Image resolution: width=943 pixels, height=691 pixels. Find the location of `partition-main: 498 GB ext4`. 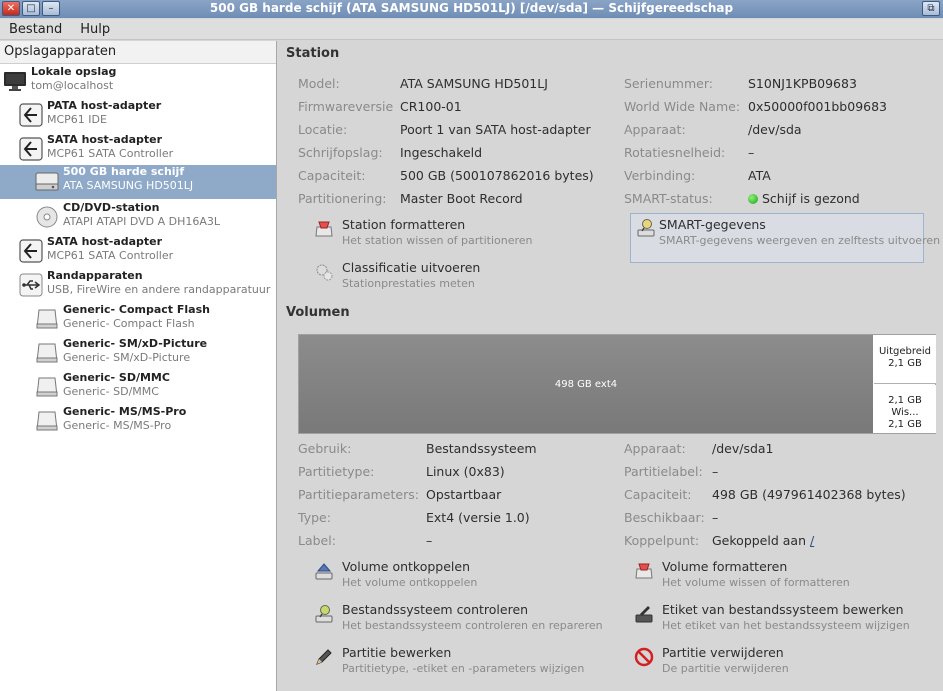

partition-main: 498 GB ext4 is located at coordinates (586, 384).